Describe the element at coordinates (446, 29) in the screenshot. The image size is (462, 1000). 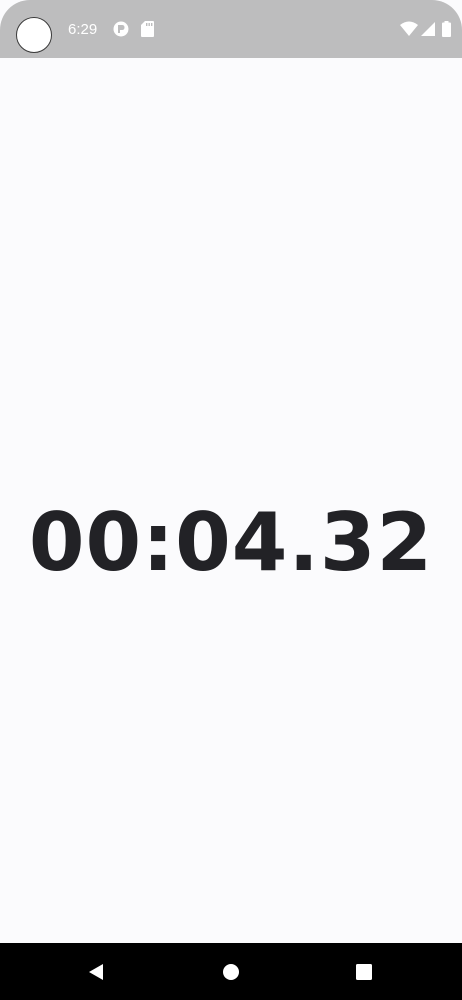
I see `battery-icon` at that location.